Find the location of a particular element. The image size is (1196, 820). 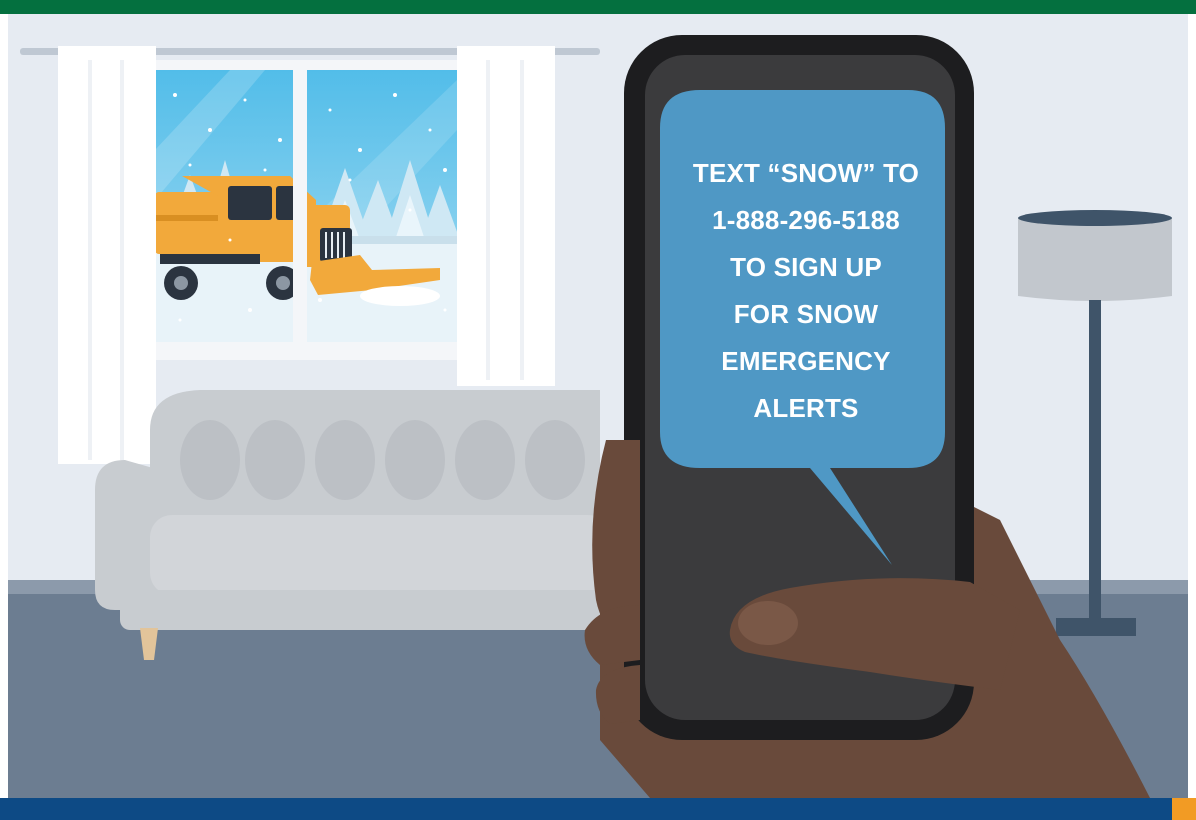

corner-accent is located at coordinates (1184, 809).